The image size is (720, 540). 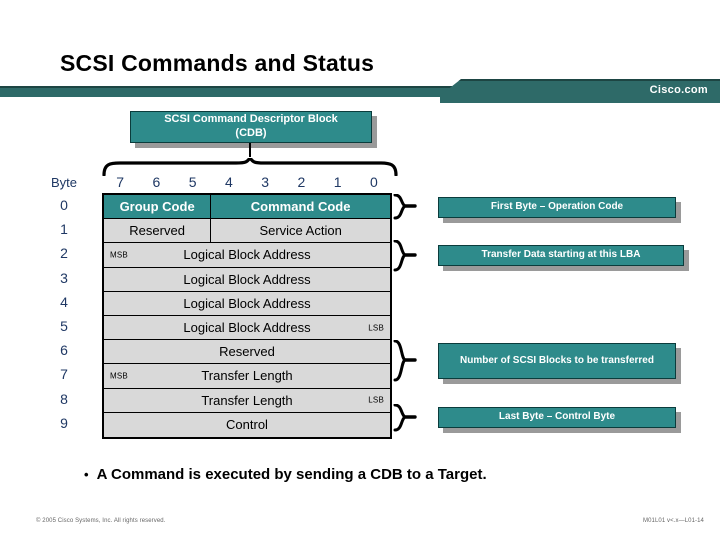 I want to click on table-row: Transfer Length LSB, so click(x=247, y=400).